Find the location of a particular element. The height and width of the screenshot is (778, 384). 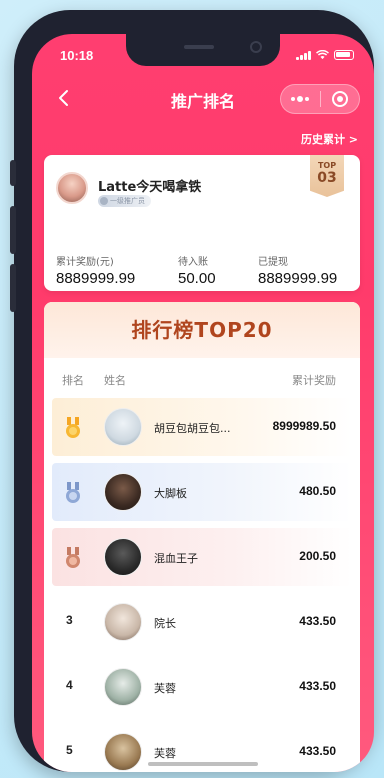

wifi-icon is located at coordinates (322, 55).